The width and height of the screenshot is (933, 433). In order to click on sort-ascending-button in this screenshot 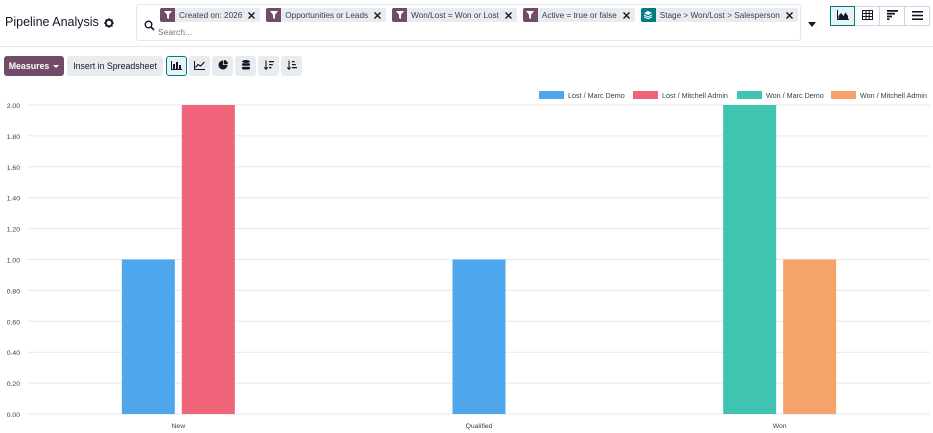, I will do `click(291, 66)`.